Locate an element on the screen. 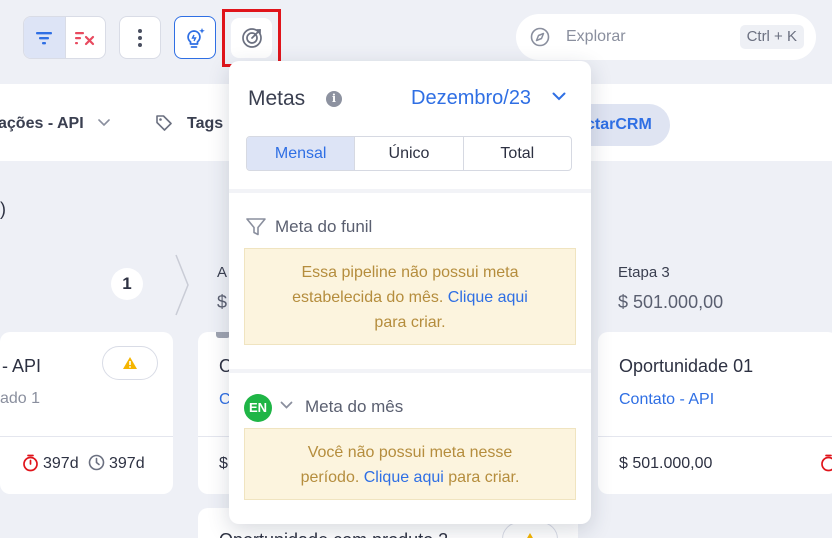 The height and width of the screenshot is (538, 832). goal-period-tabs: Mensal Único Total is located at coordinates (409, 153).